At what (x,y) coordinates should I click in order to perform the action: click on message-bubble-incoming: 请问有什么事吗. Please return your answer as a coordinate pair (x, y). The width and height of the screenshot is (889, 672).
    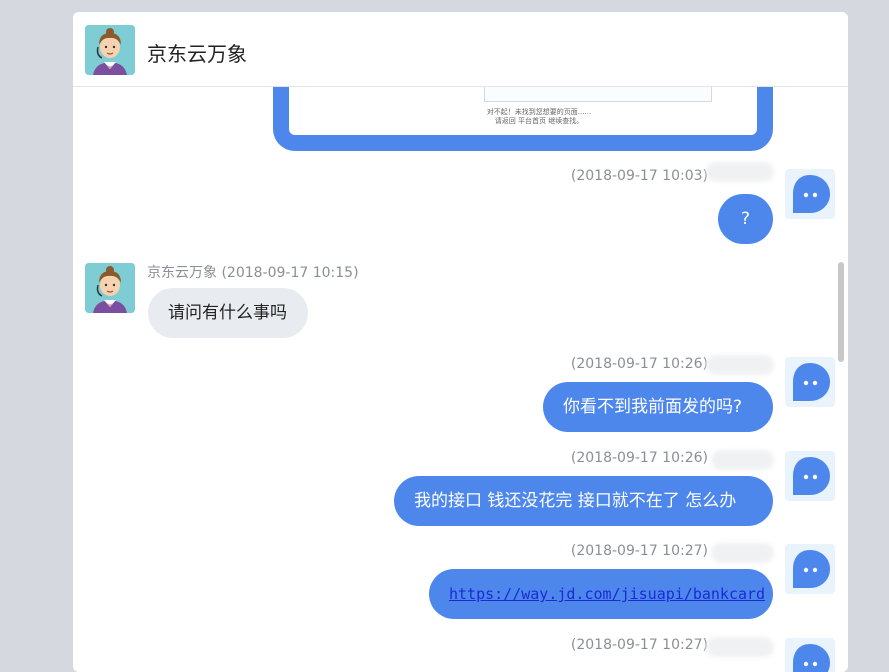
    Looking at the image, I should click on (228, 313).